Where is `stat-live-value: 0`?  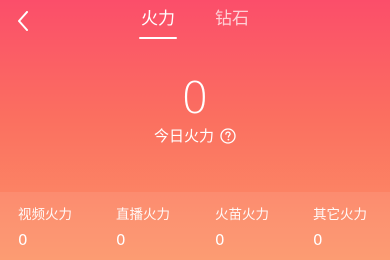
stat-live-value: 0 is located at coordinates (121, 240).